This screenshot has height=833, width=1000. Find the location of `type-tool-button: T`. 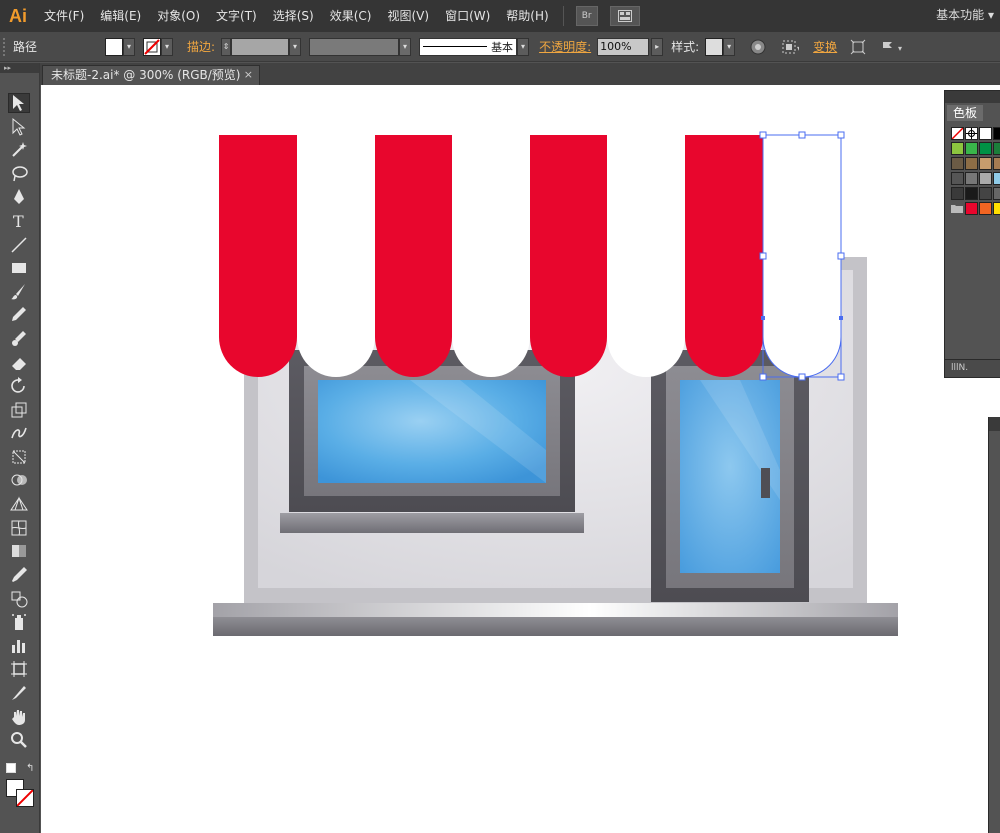

type-tool-button: T is located at coordinates (19, 221).